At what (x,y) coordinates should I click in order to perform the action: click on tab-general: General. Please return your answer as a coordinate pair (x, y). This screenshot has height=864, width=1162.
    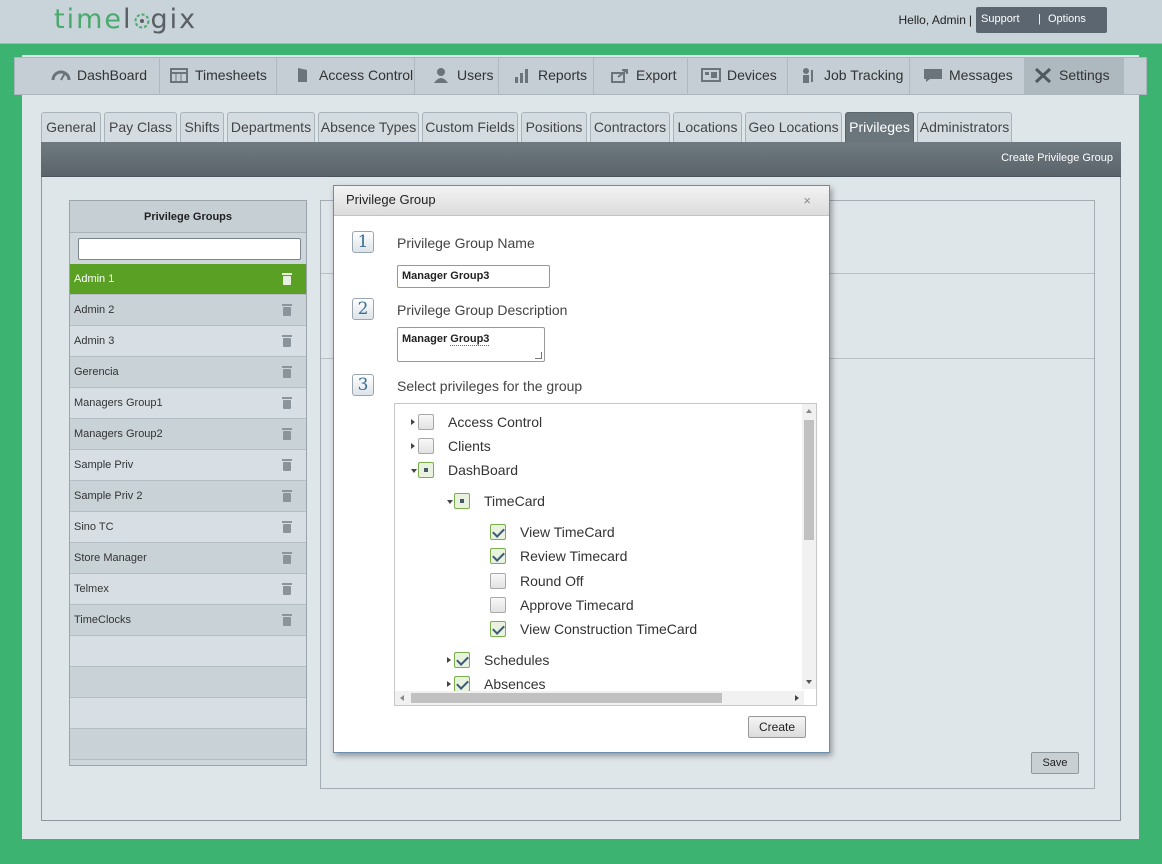
    Looking at the image, I should click on (71, 127).